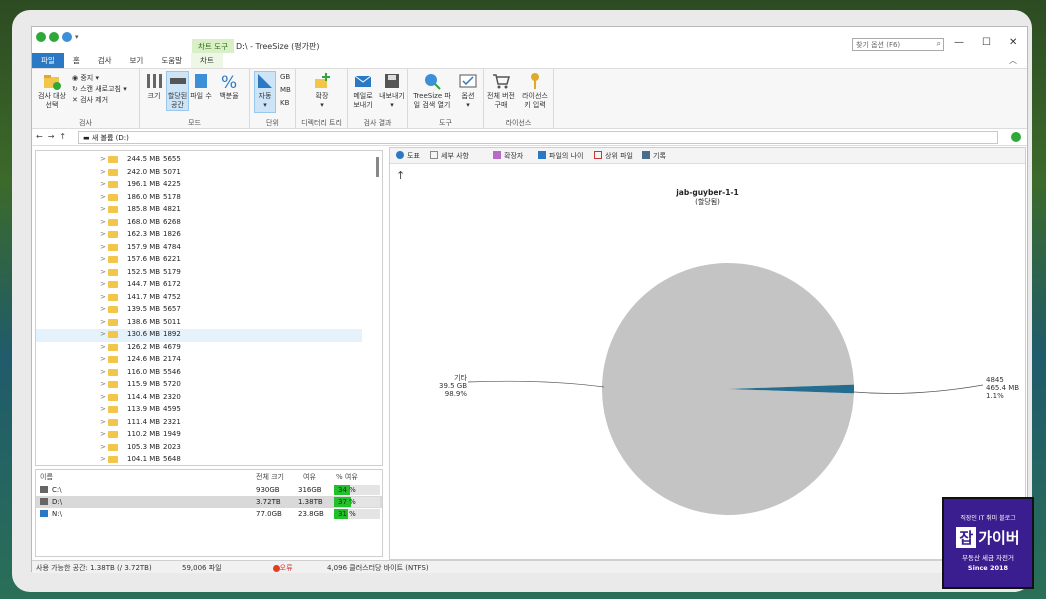 The image size is (1046, 599). What do you see at coordinates (199, 348) in the screenshot?
I see `tree-row: >126.2 MB 4679` at bounding box center [199, 348].